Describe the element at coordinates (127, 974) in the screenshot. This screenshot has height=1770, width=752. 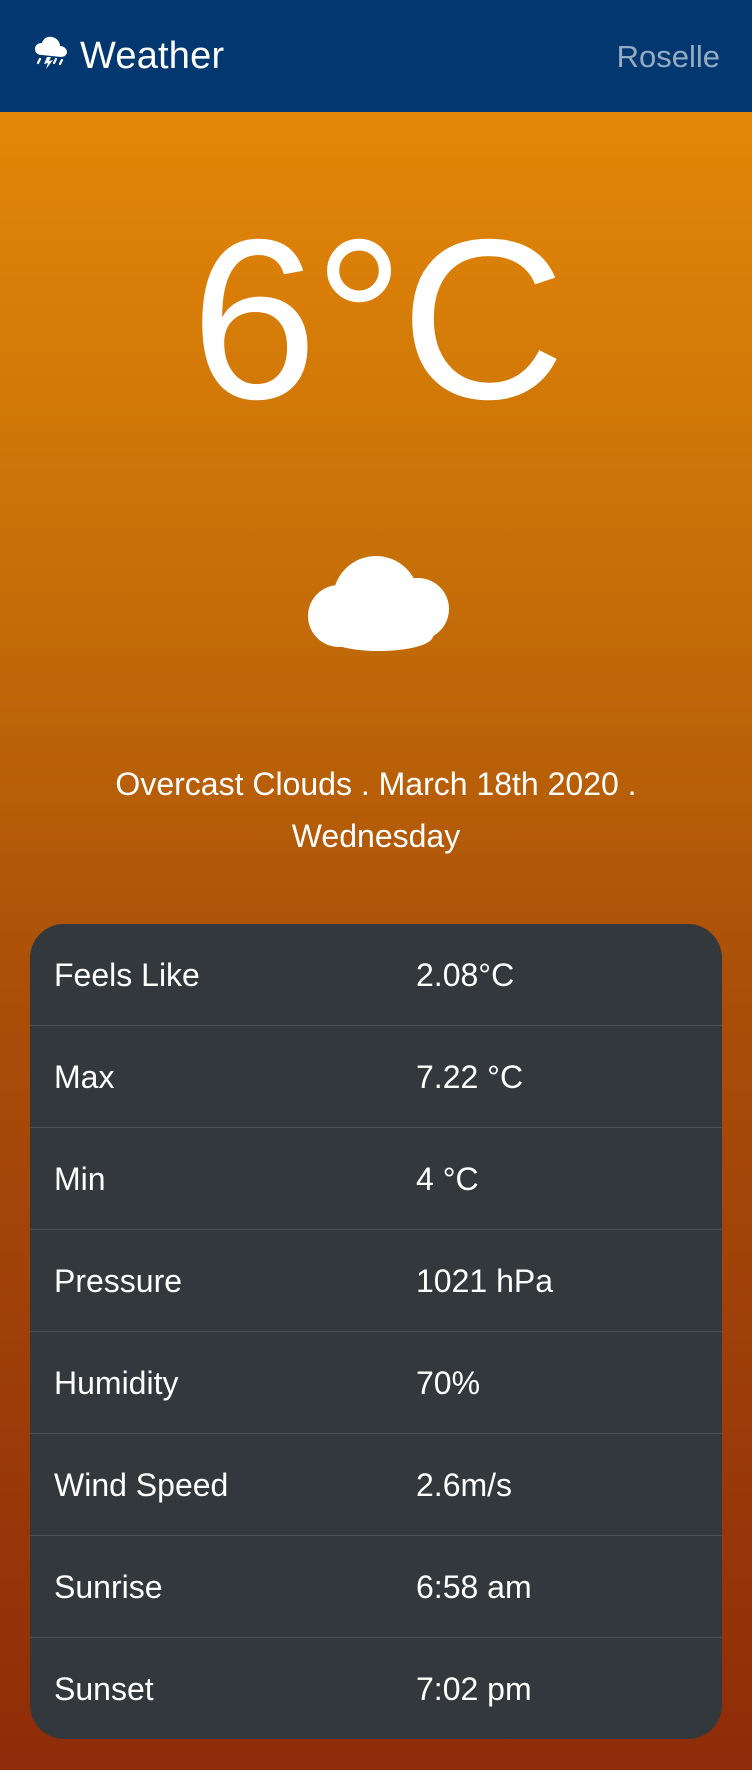
I see `detail-label: Feels Like` at that location.